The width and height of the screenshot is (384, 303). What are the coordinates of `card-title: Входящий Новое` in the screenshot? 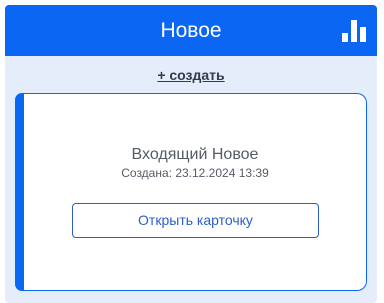 It's located at (195, 154).